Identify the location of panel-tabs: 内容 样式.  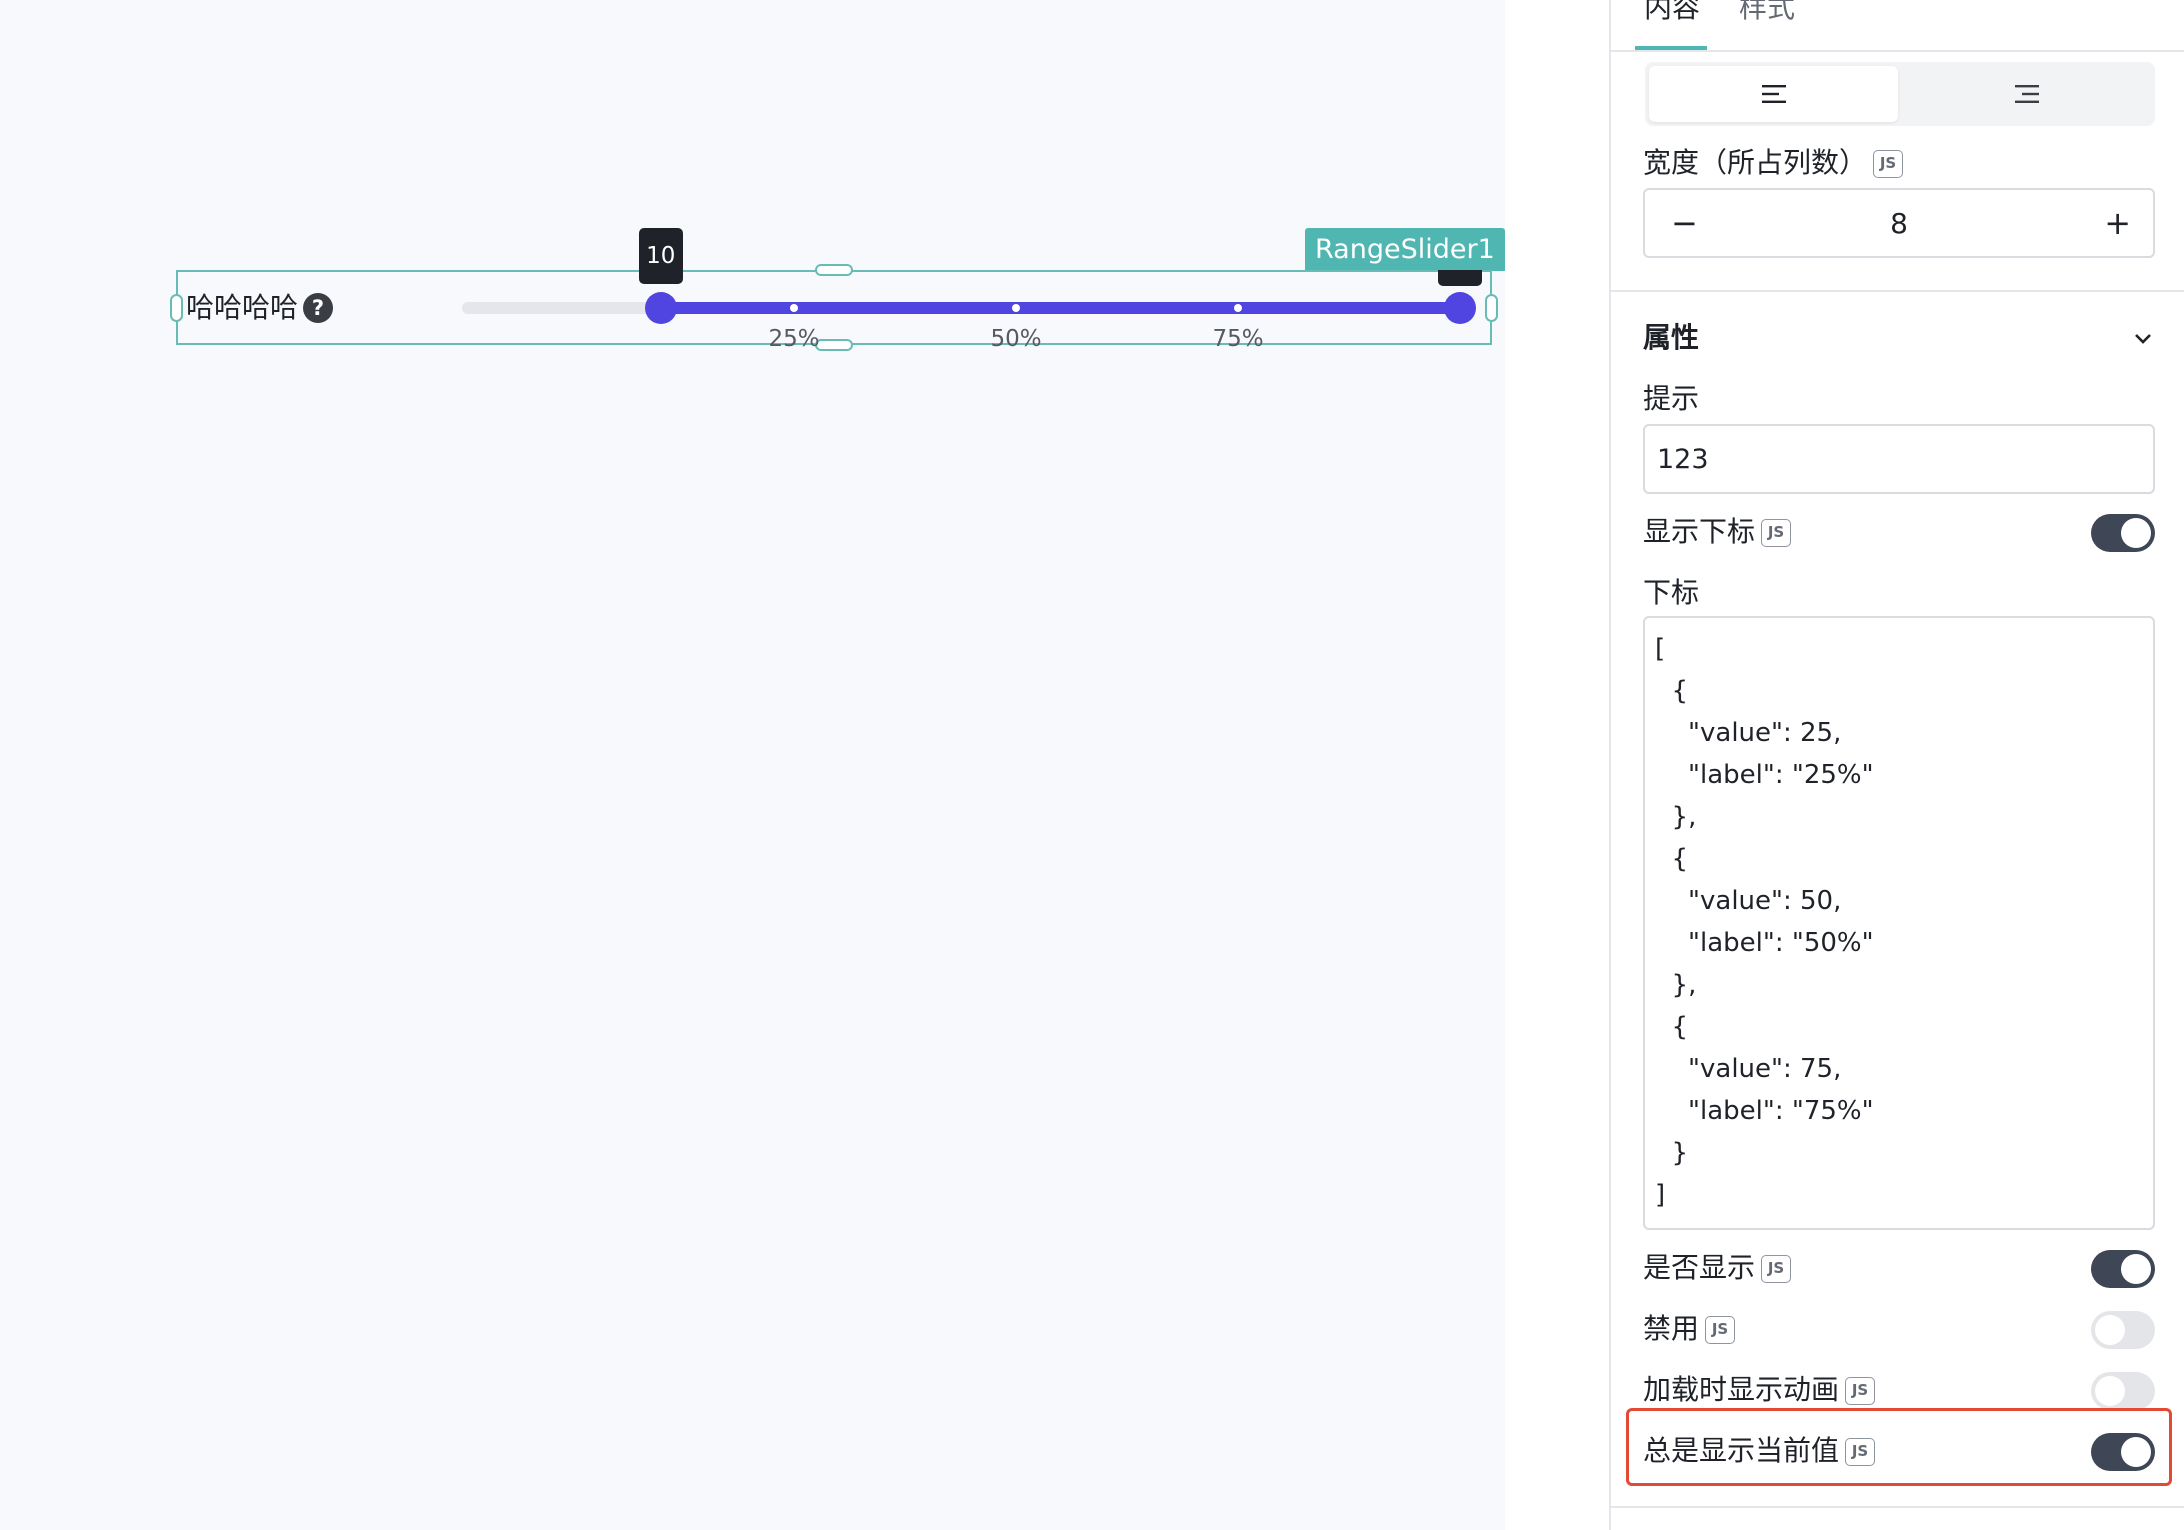
(1897, 26).